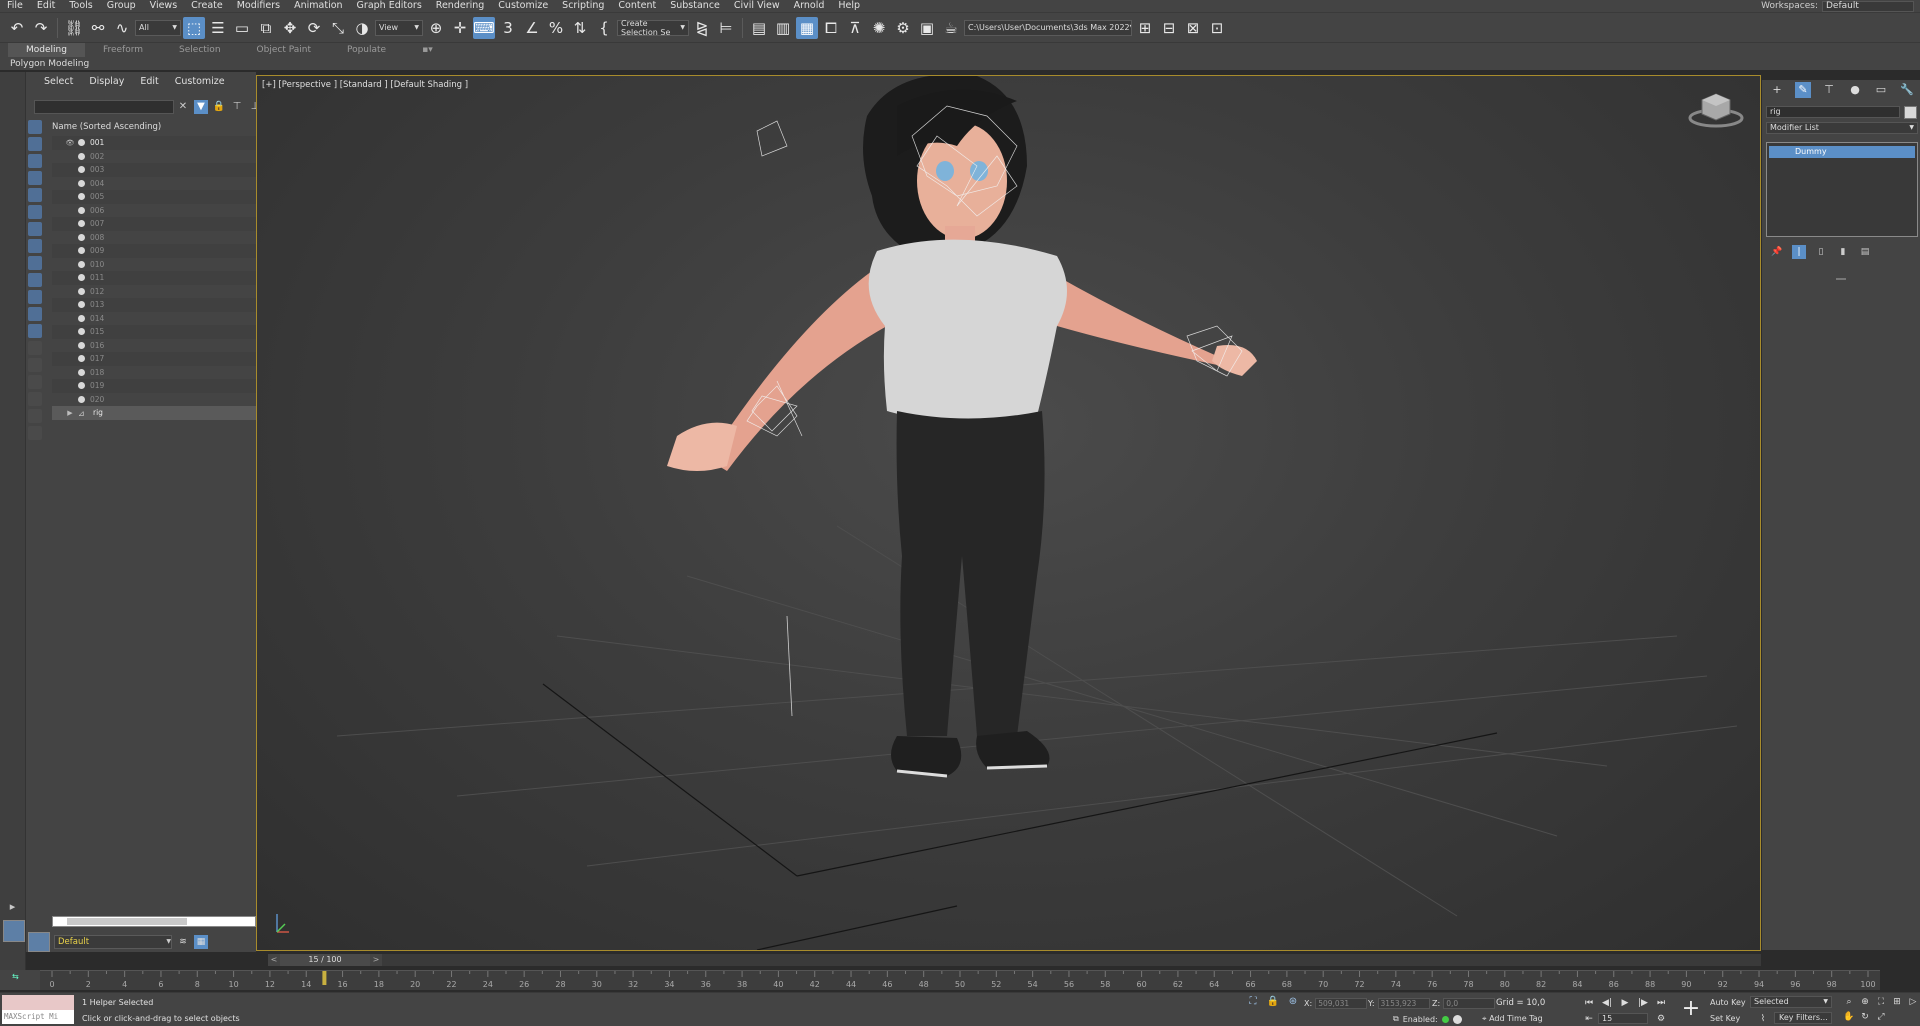 The image size is (1920, 1026). Describe the element at coordinates (154, 346) in the screenshot. I see `explorer-row: 016` at that location.